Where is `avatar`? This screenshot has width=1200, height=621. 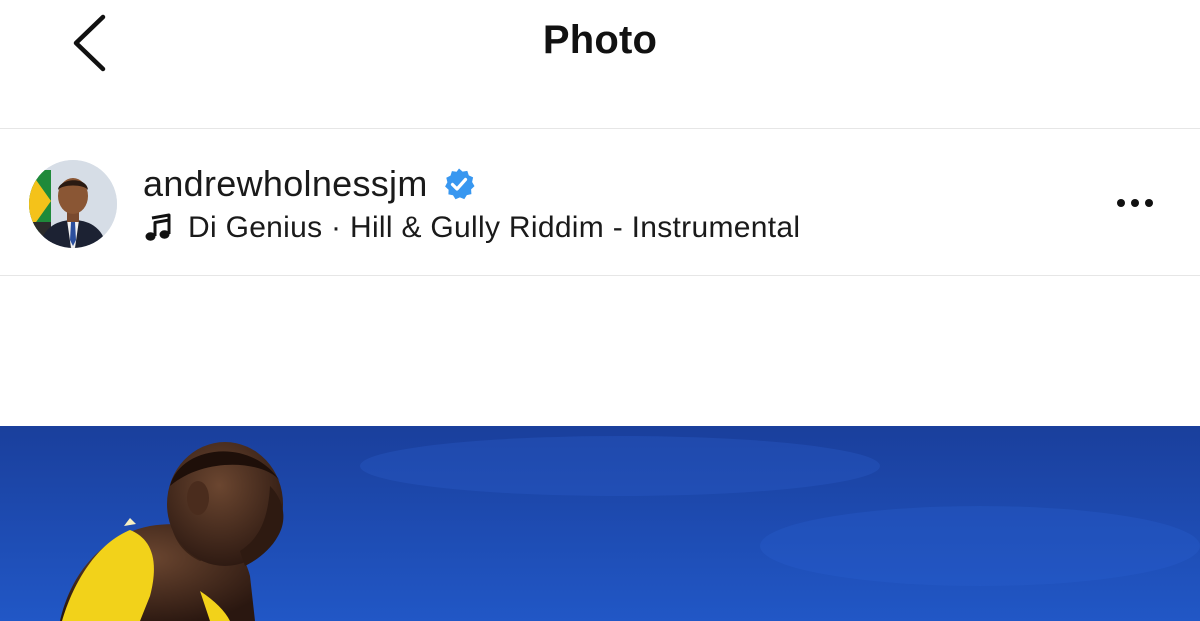 avatar is located at coordinates (73, 204).